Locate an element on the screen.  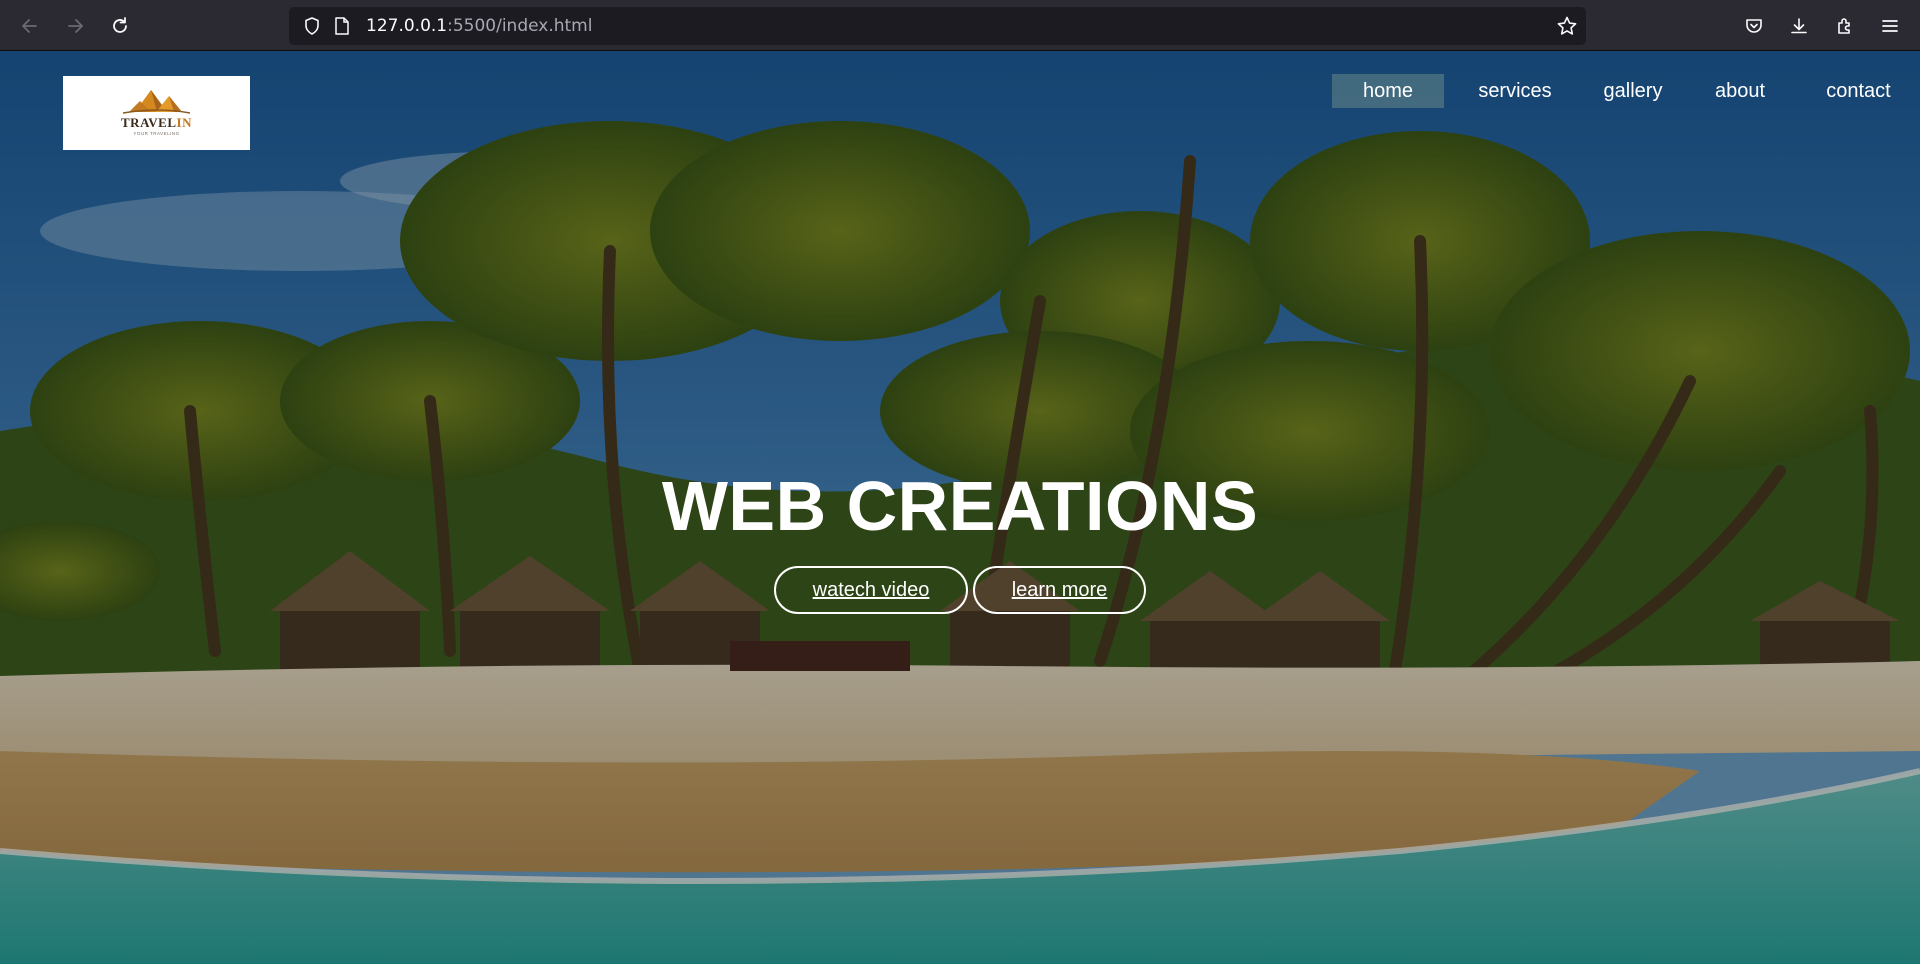
watch-video-button: watech video is located at coordinates (871, 590).